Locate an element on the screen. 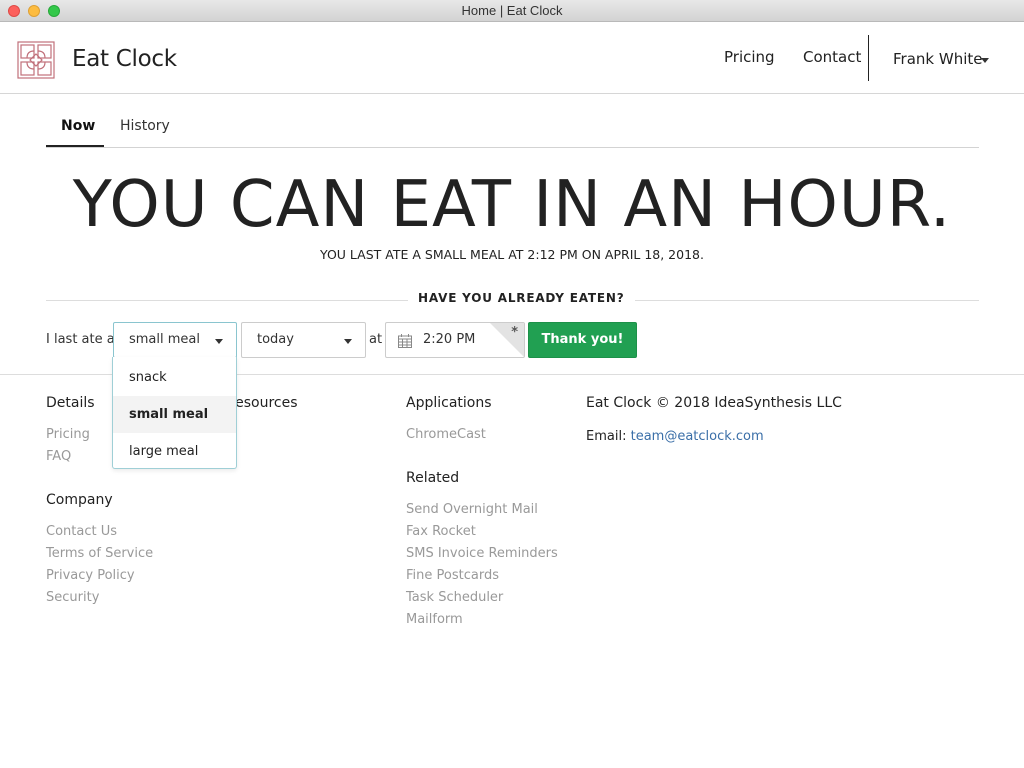 This screenshot has height=768, width=1024. footer-link-send-overnight-mail: Send Overnight Mail is located at coordinates (472, 509).